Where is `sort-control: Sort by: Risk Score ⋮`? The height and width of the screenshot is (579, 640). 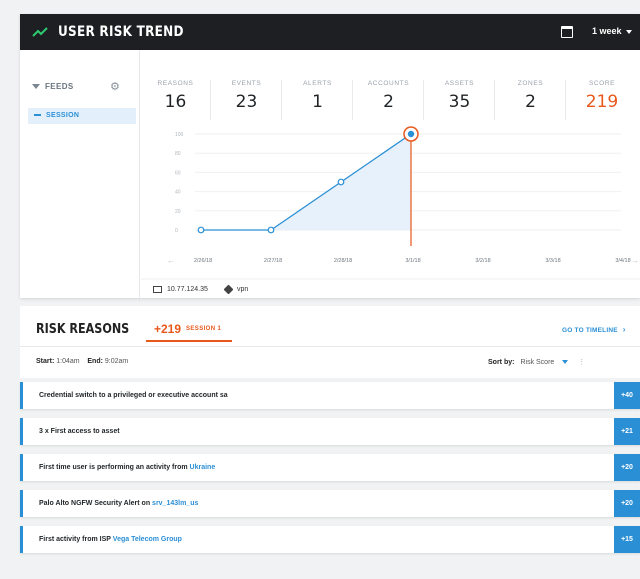 sort-control: Sort by: Risk Score ⋮ is located at coordinates (536, 362).